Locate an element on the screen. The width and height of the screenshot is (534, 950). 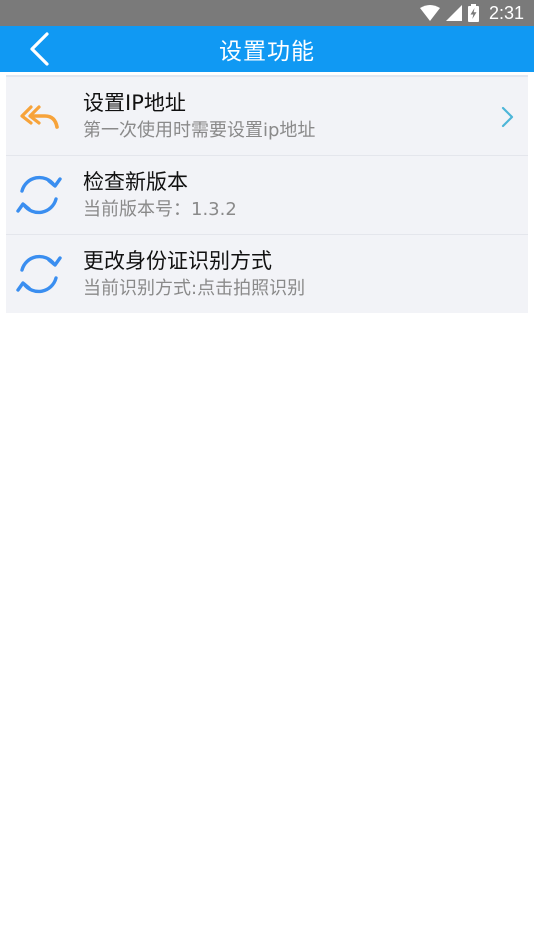
settings-item-text: 更改身份证识别方式 当前识别方式:点击拍照识别 is located at coordinates (194, 274).